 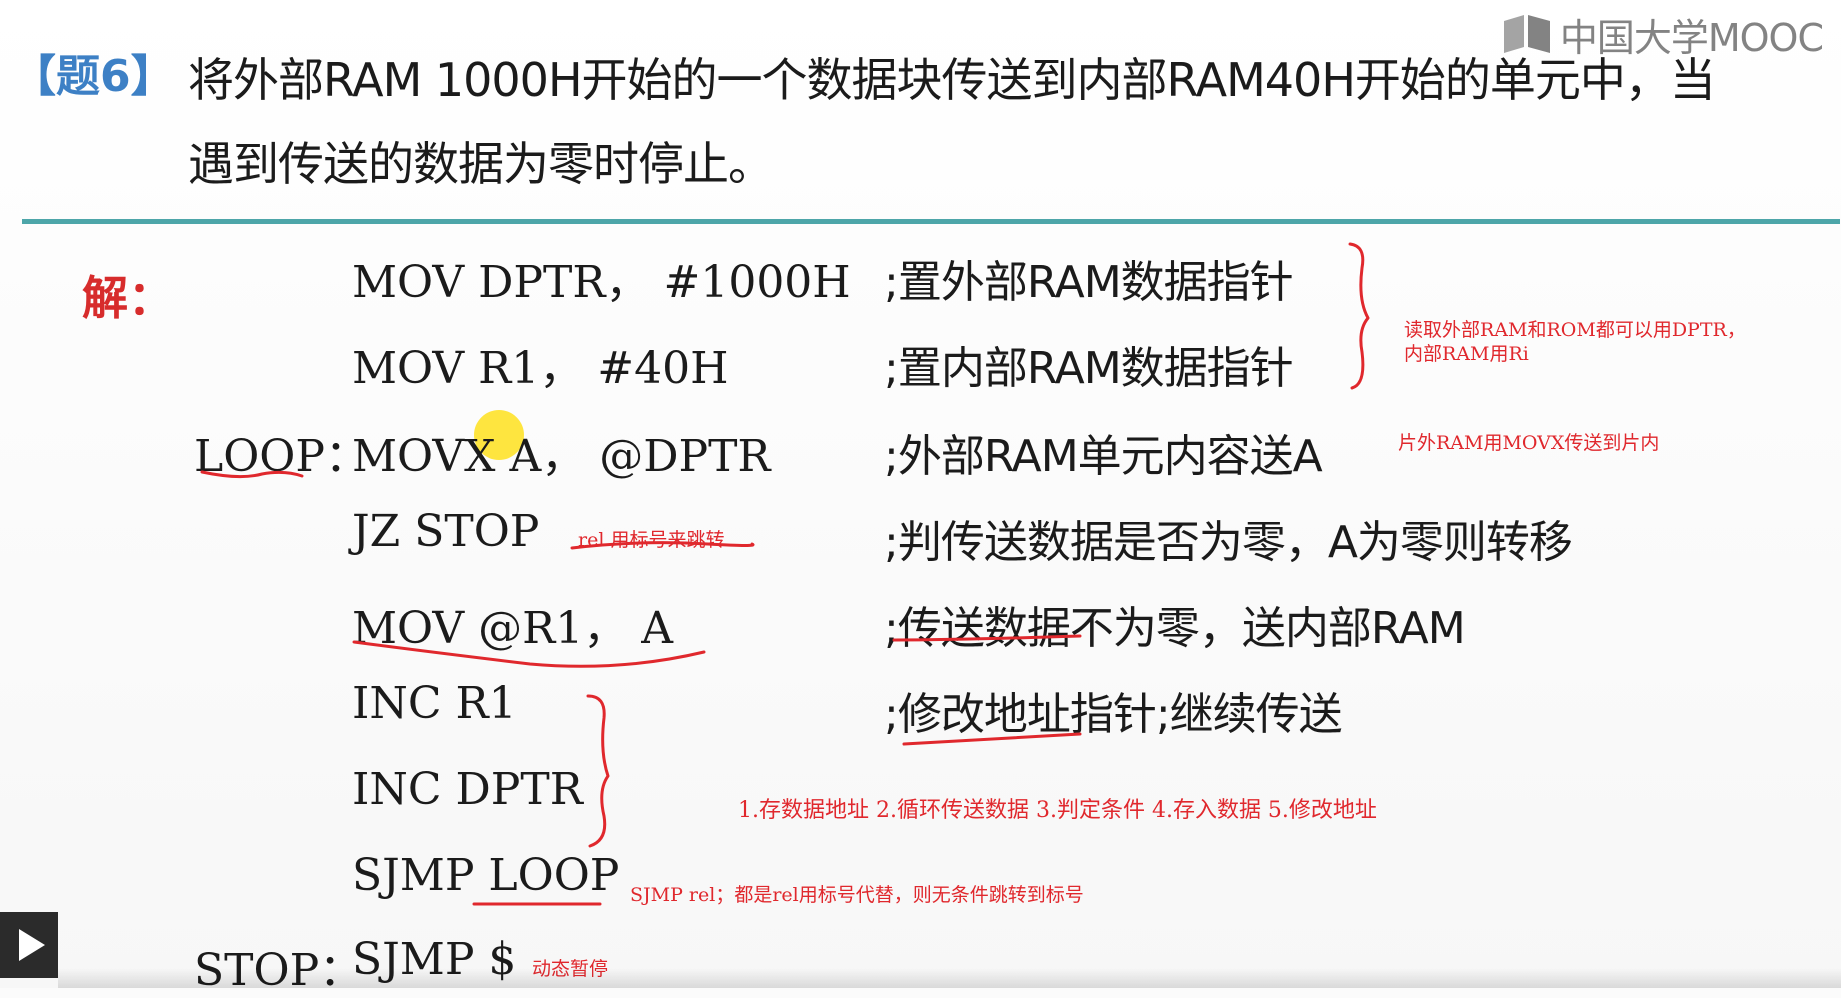 I want to click on annotation-movx: 片外RAM用MOVX传送到片内, so click(x=1529, y=443).